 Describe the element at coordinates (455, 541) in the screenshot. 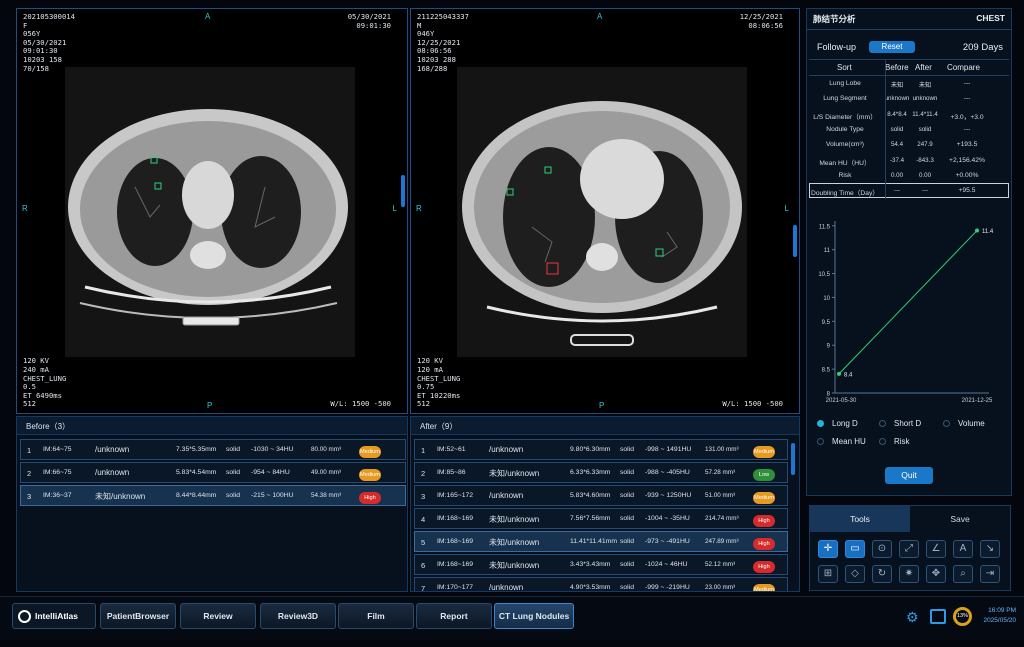

I see `image-range: IM:168~169` at that location.